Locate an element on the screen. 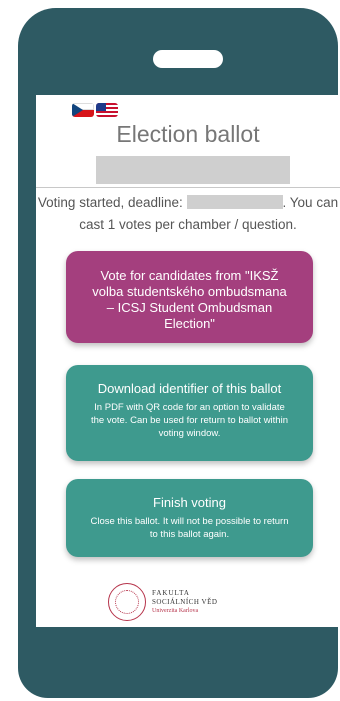  phone-speaker is located at coordinates (188, 59).